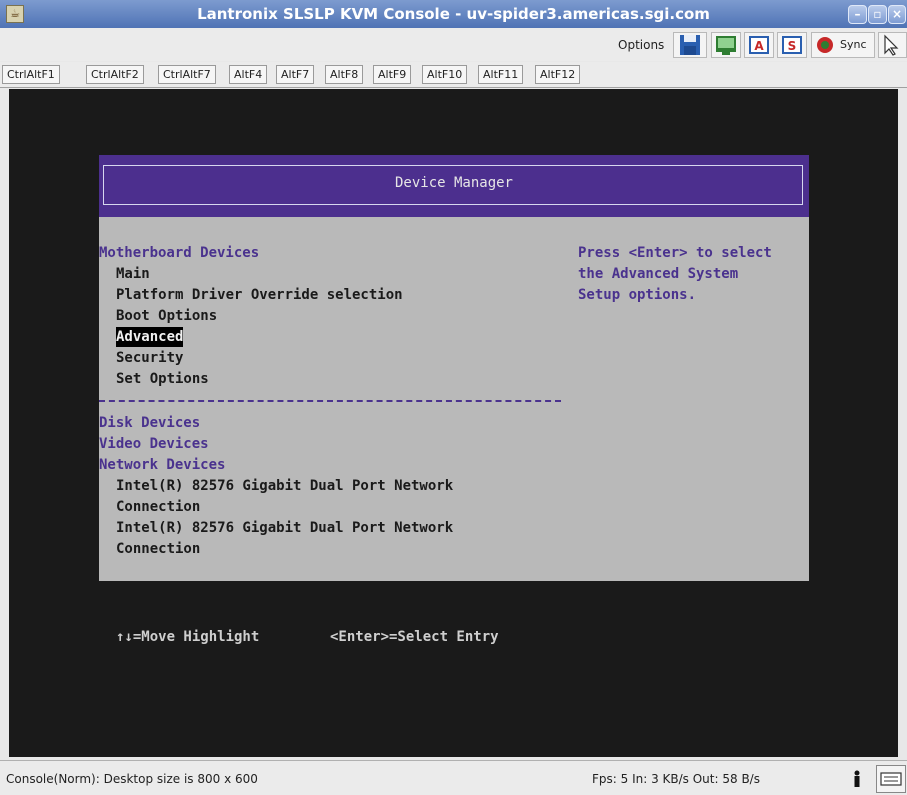  I want to click on options-label: Options, so click(641, 45).